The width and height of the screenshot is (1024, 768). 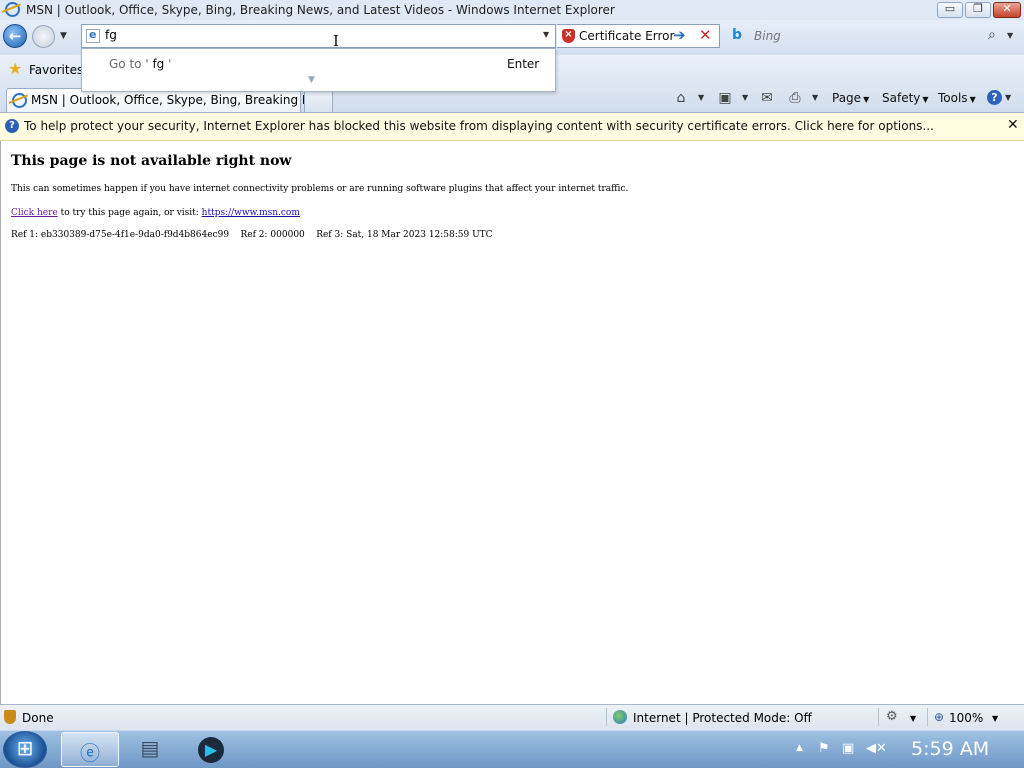 What do you see at coordinates (876, 748) in the screenshot?
I see `volume-muted-icon: ◀✕` at bounding box center [876, 748].